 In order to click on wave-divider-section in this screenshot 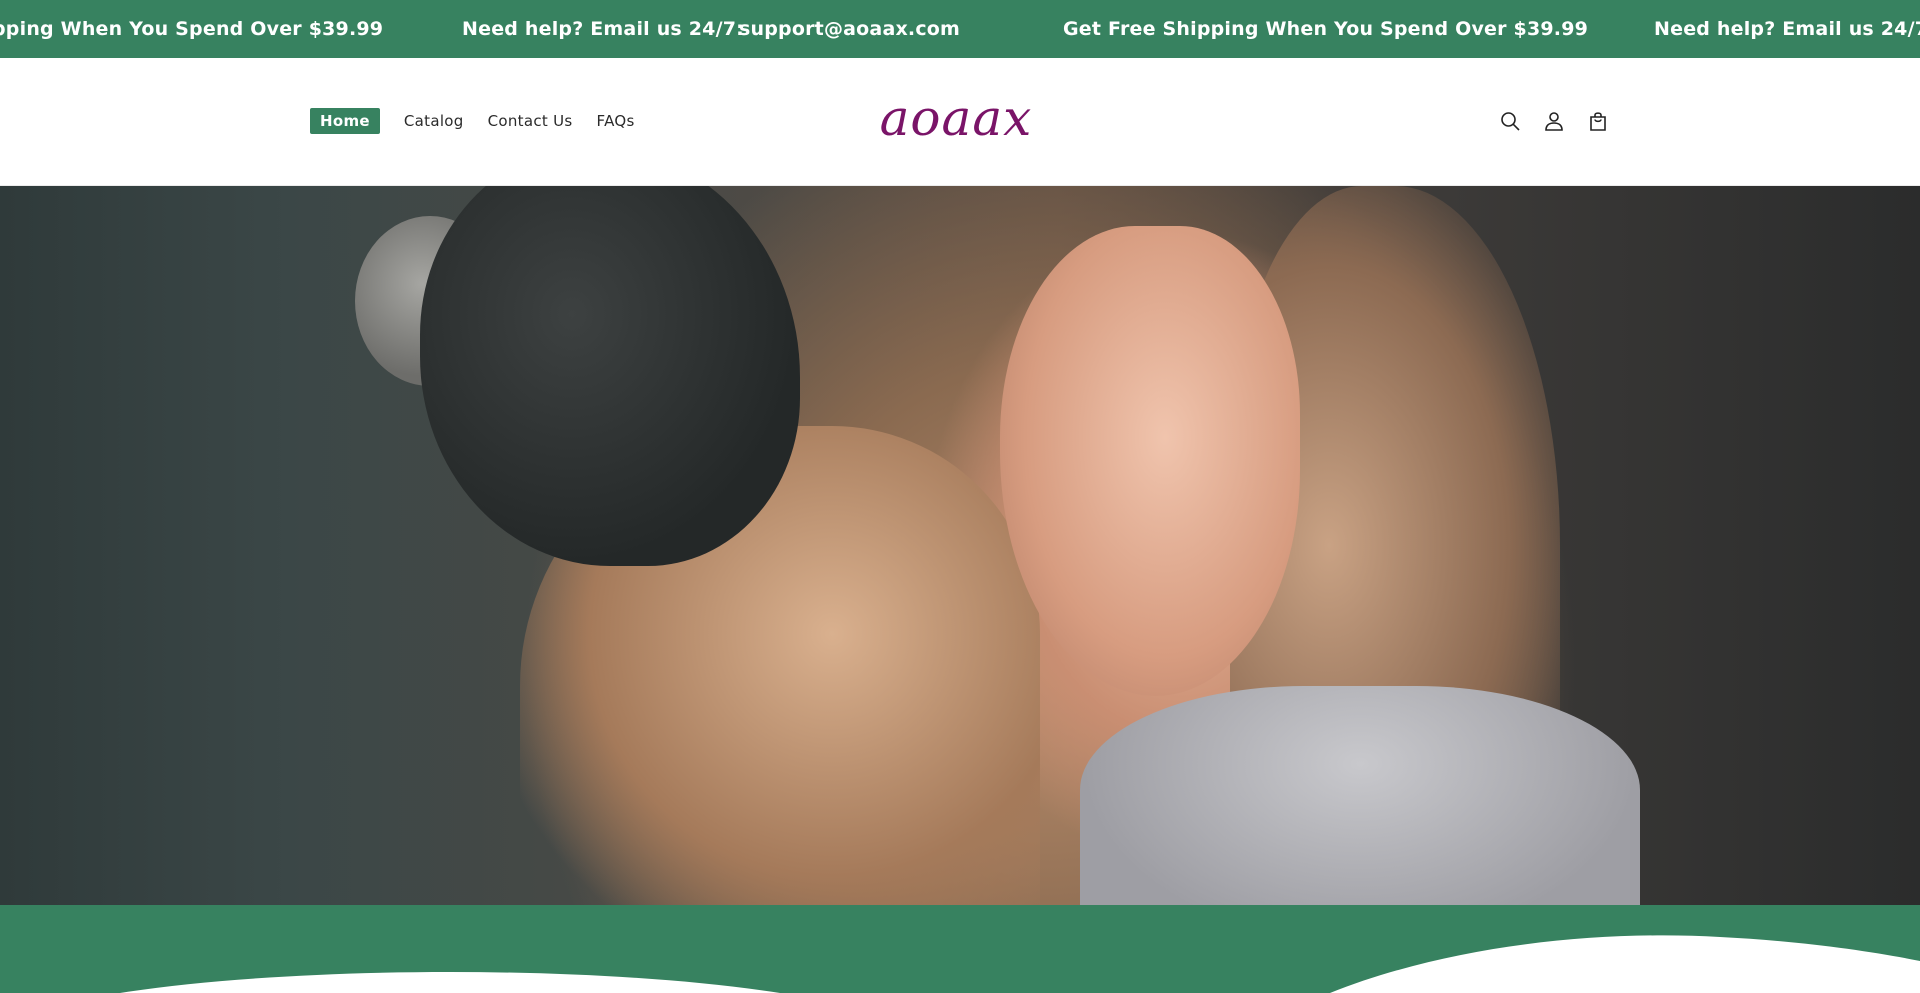, I will do `click(960, 949)`.